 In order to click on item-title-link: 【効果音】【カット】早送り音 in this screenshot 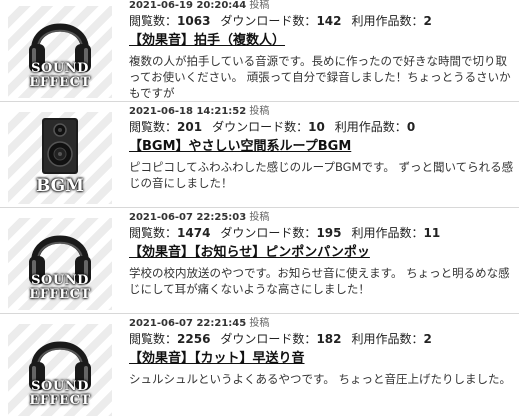, I will do `click(217, 358)`.